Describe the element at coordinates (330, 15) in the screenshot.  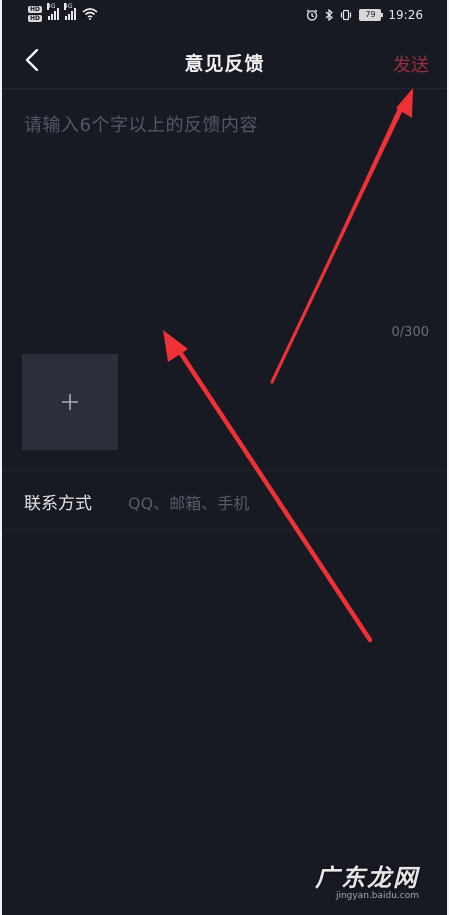
I see `bluetooth-icon` at that location.